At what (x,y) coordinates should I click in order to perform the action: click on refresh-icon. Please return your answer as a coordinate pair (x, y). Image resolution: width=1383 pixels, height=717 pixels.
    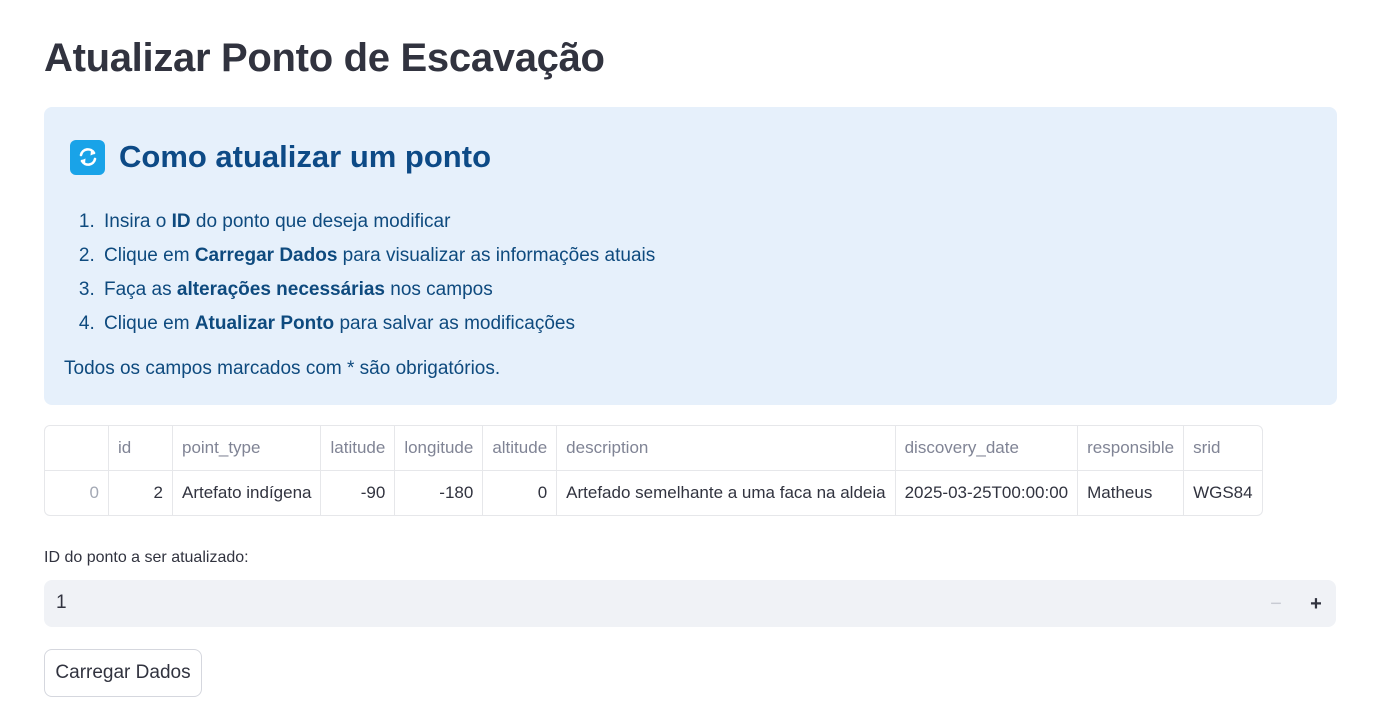
    Looking at the image, I should click on (87, 157).